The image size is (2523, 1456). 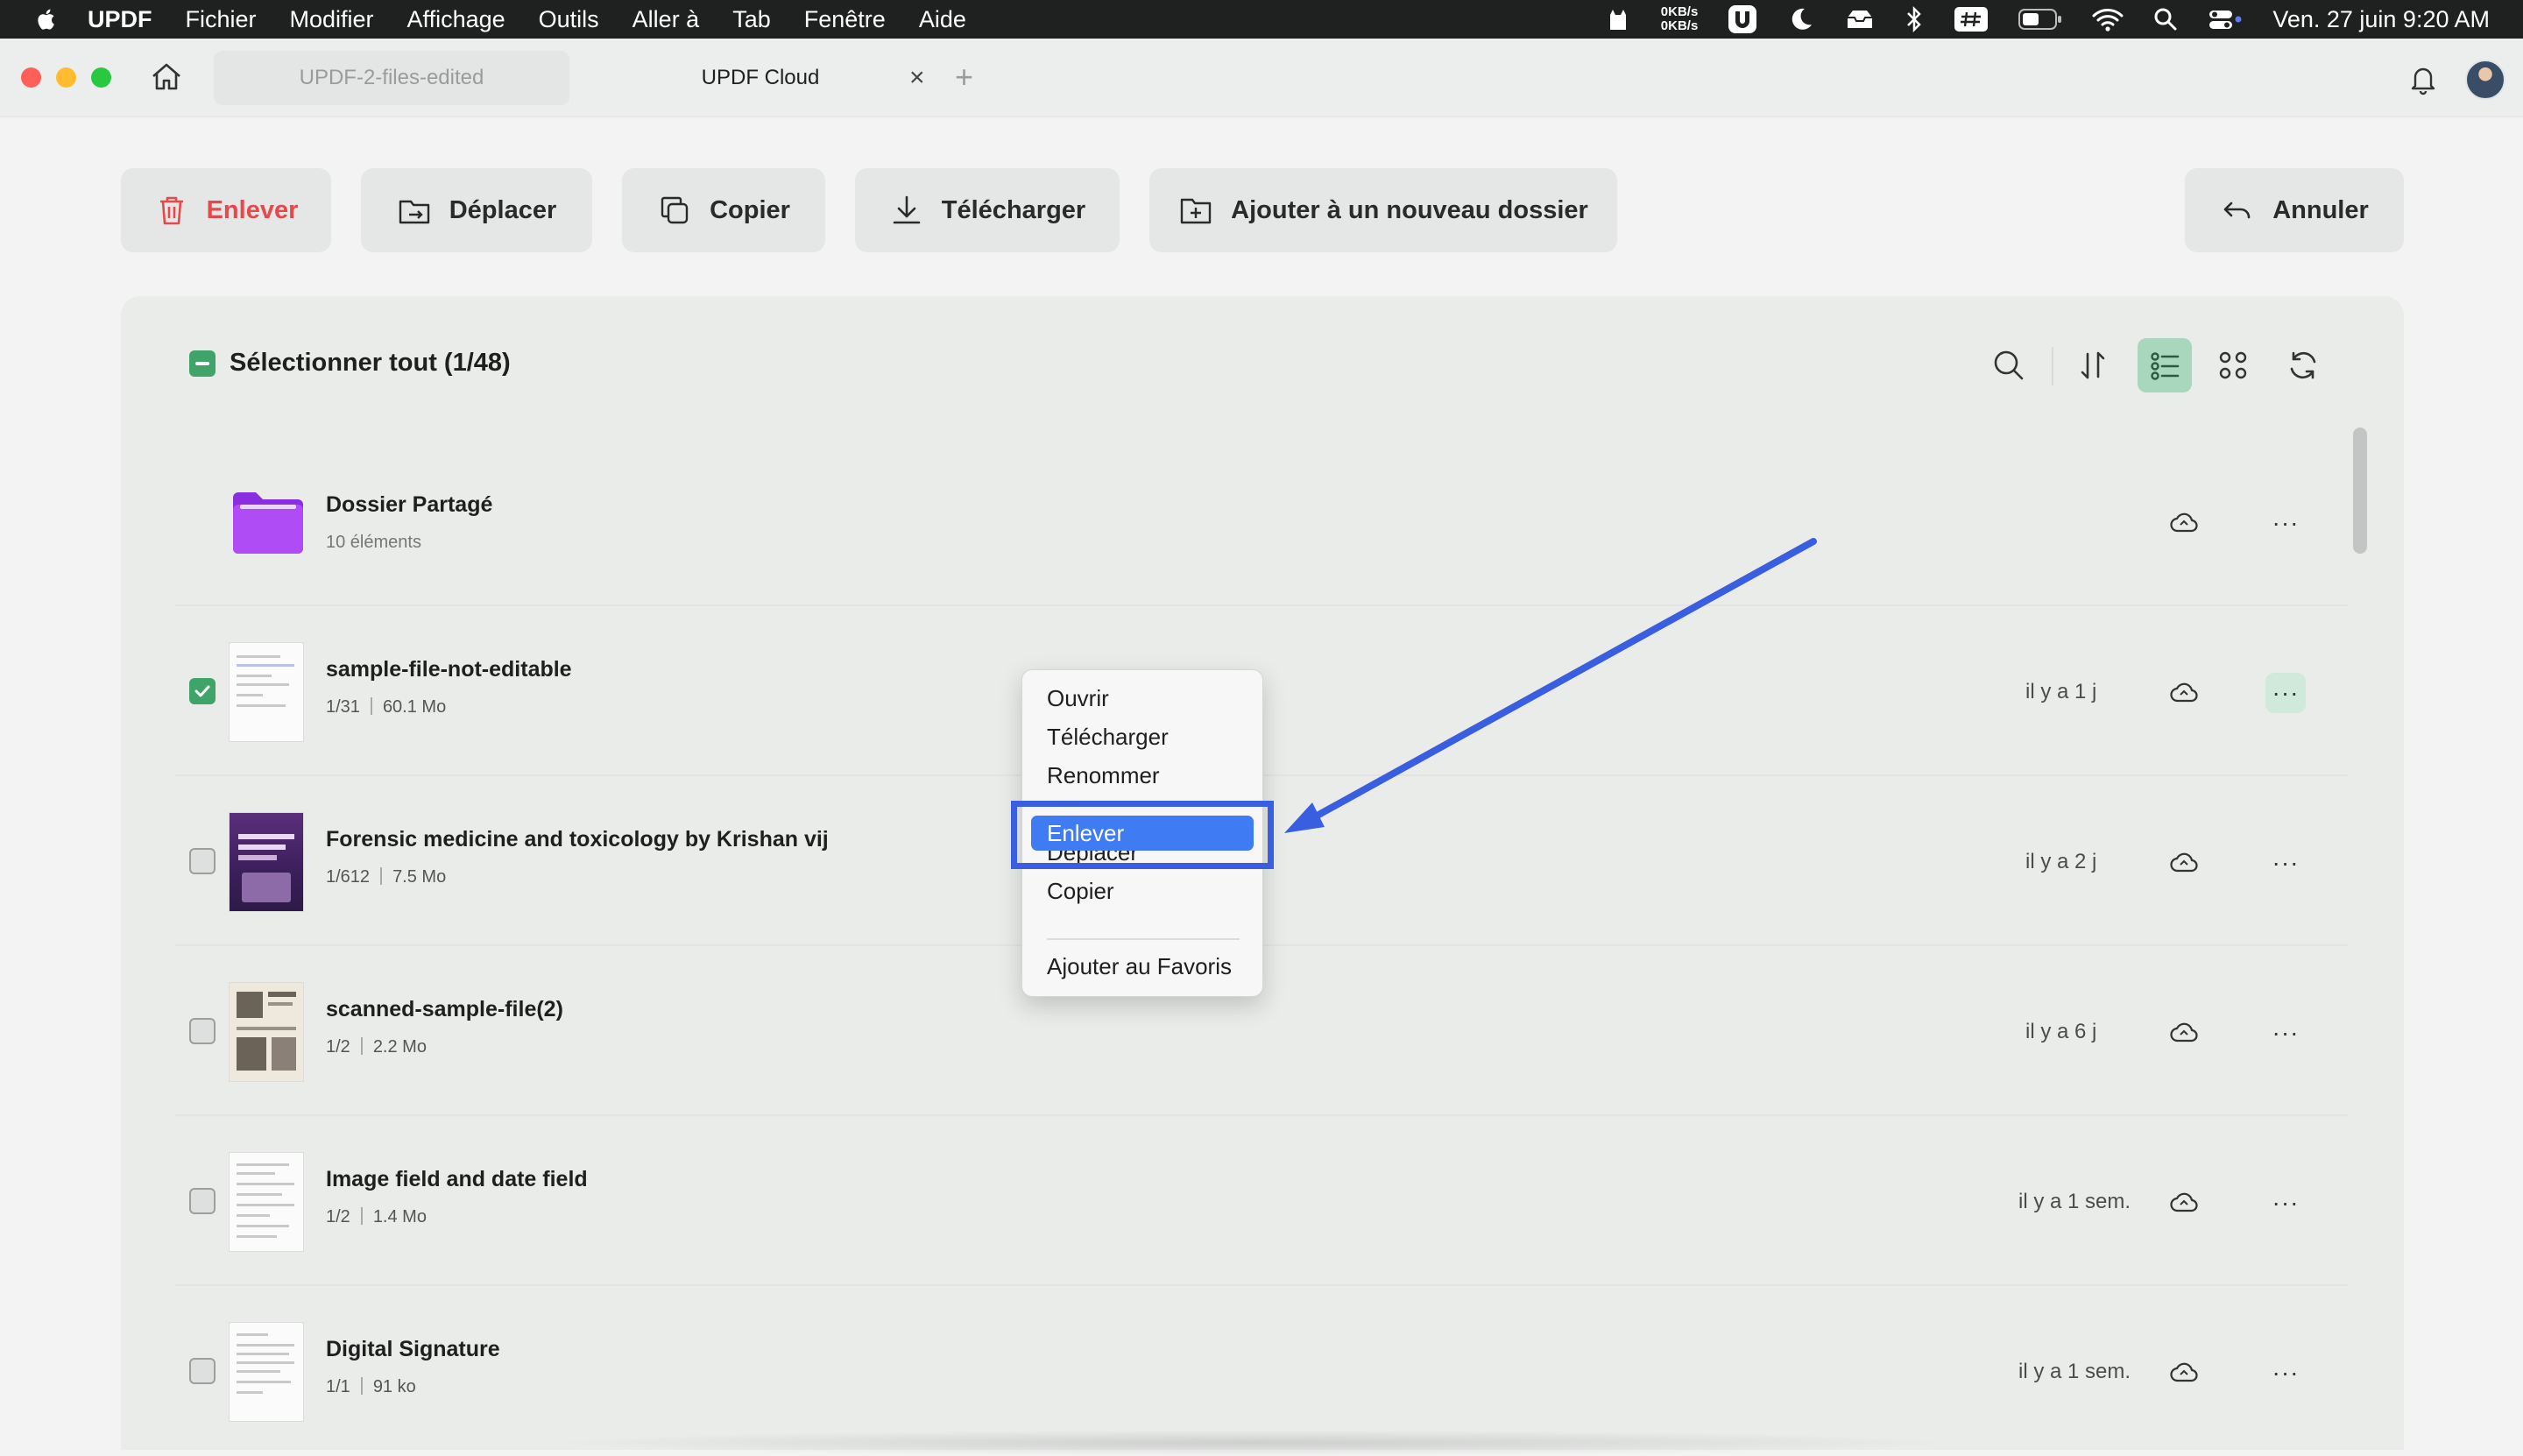 What do you see at coordinates (1261, 522) in the screenshot?
I see `list-item-folder: Dossier Partagé 10 éléments ···` at bounding box center [1261, 522].